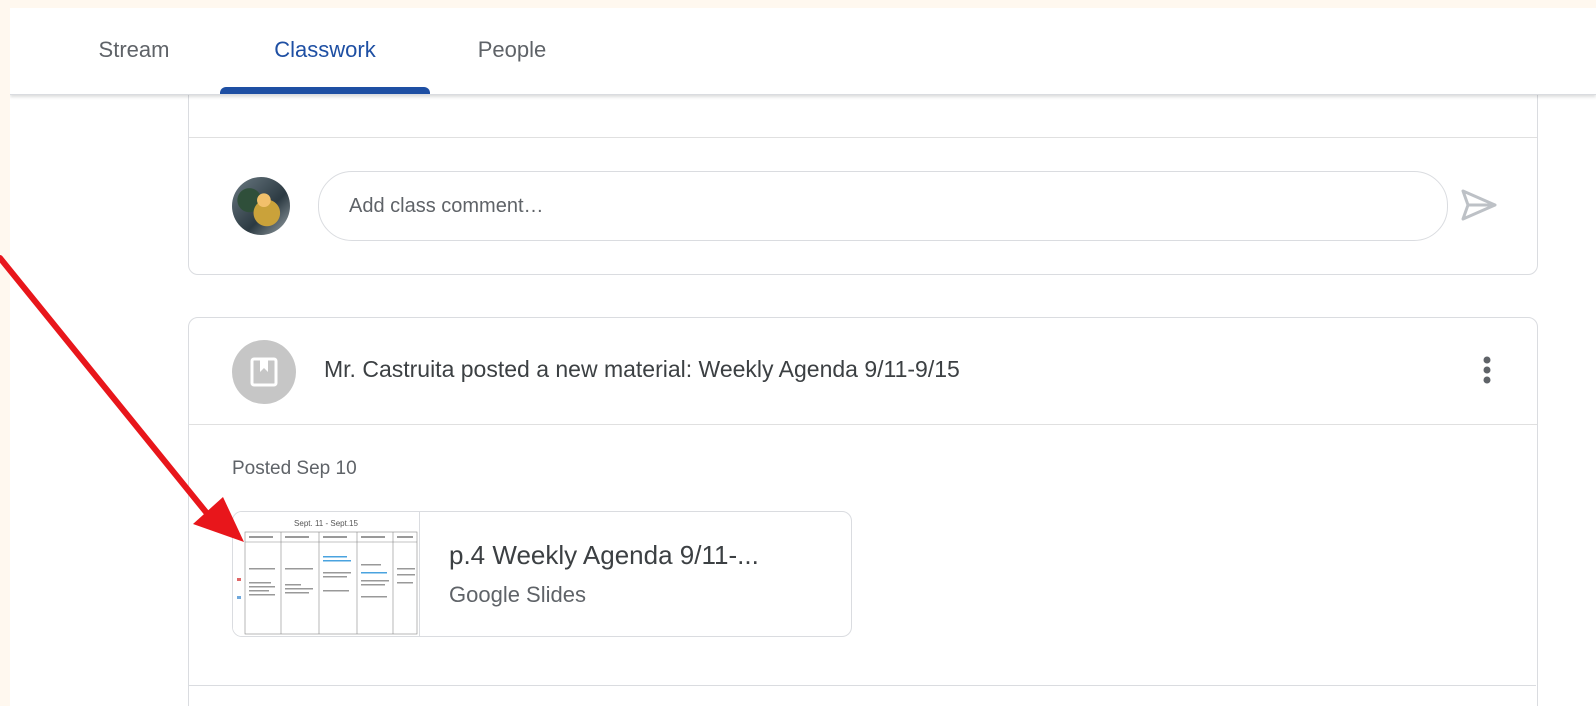  I want to click on more-vert-icon, so click(1487, 370).